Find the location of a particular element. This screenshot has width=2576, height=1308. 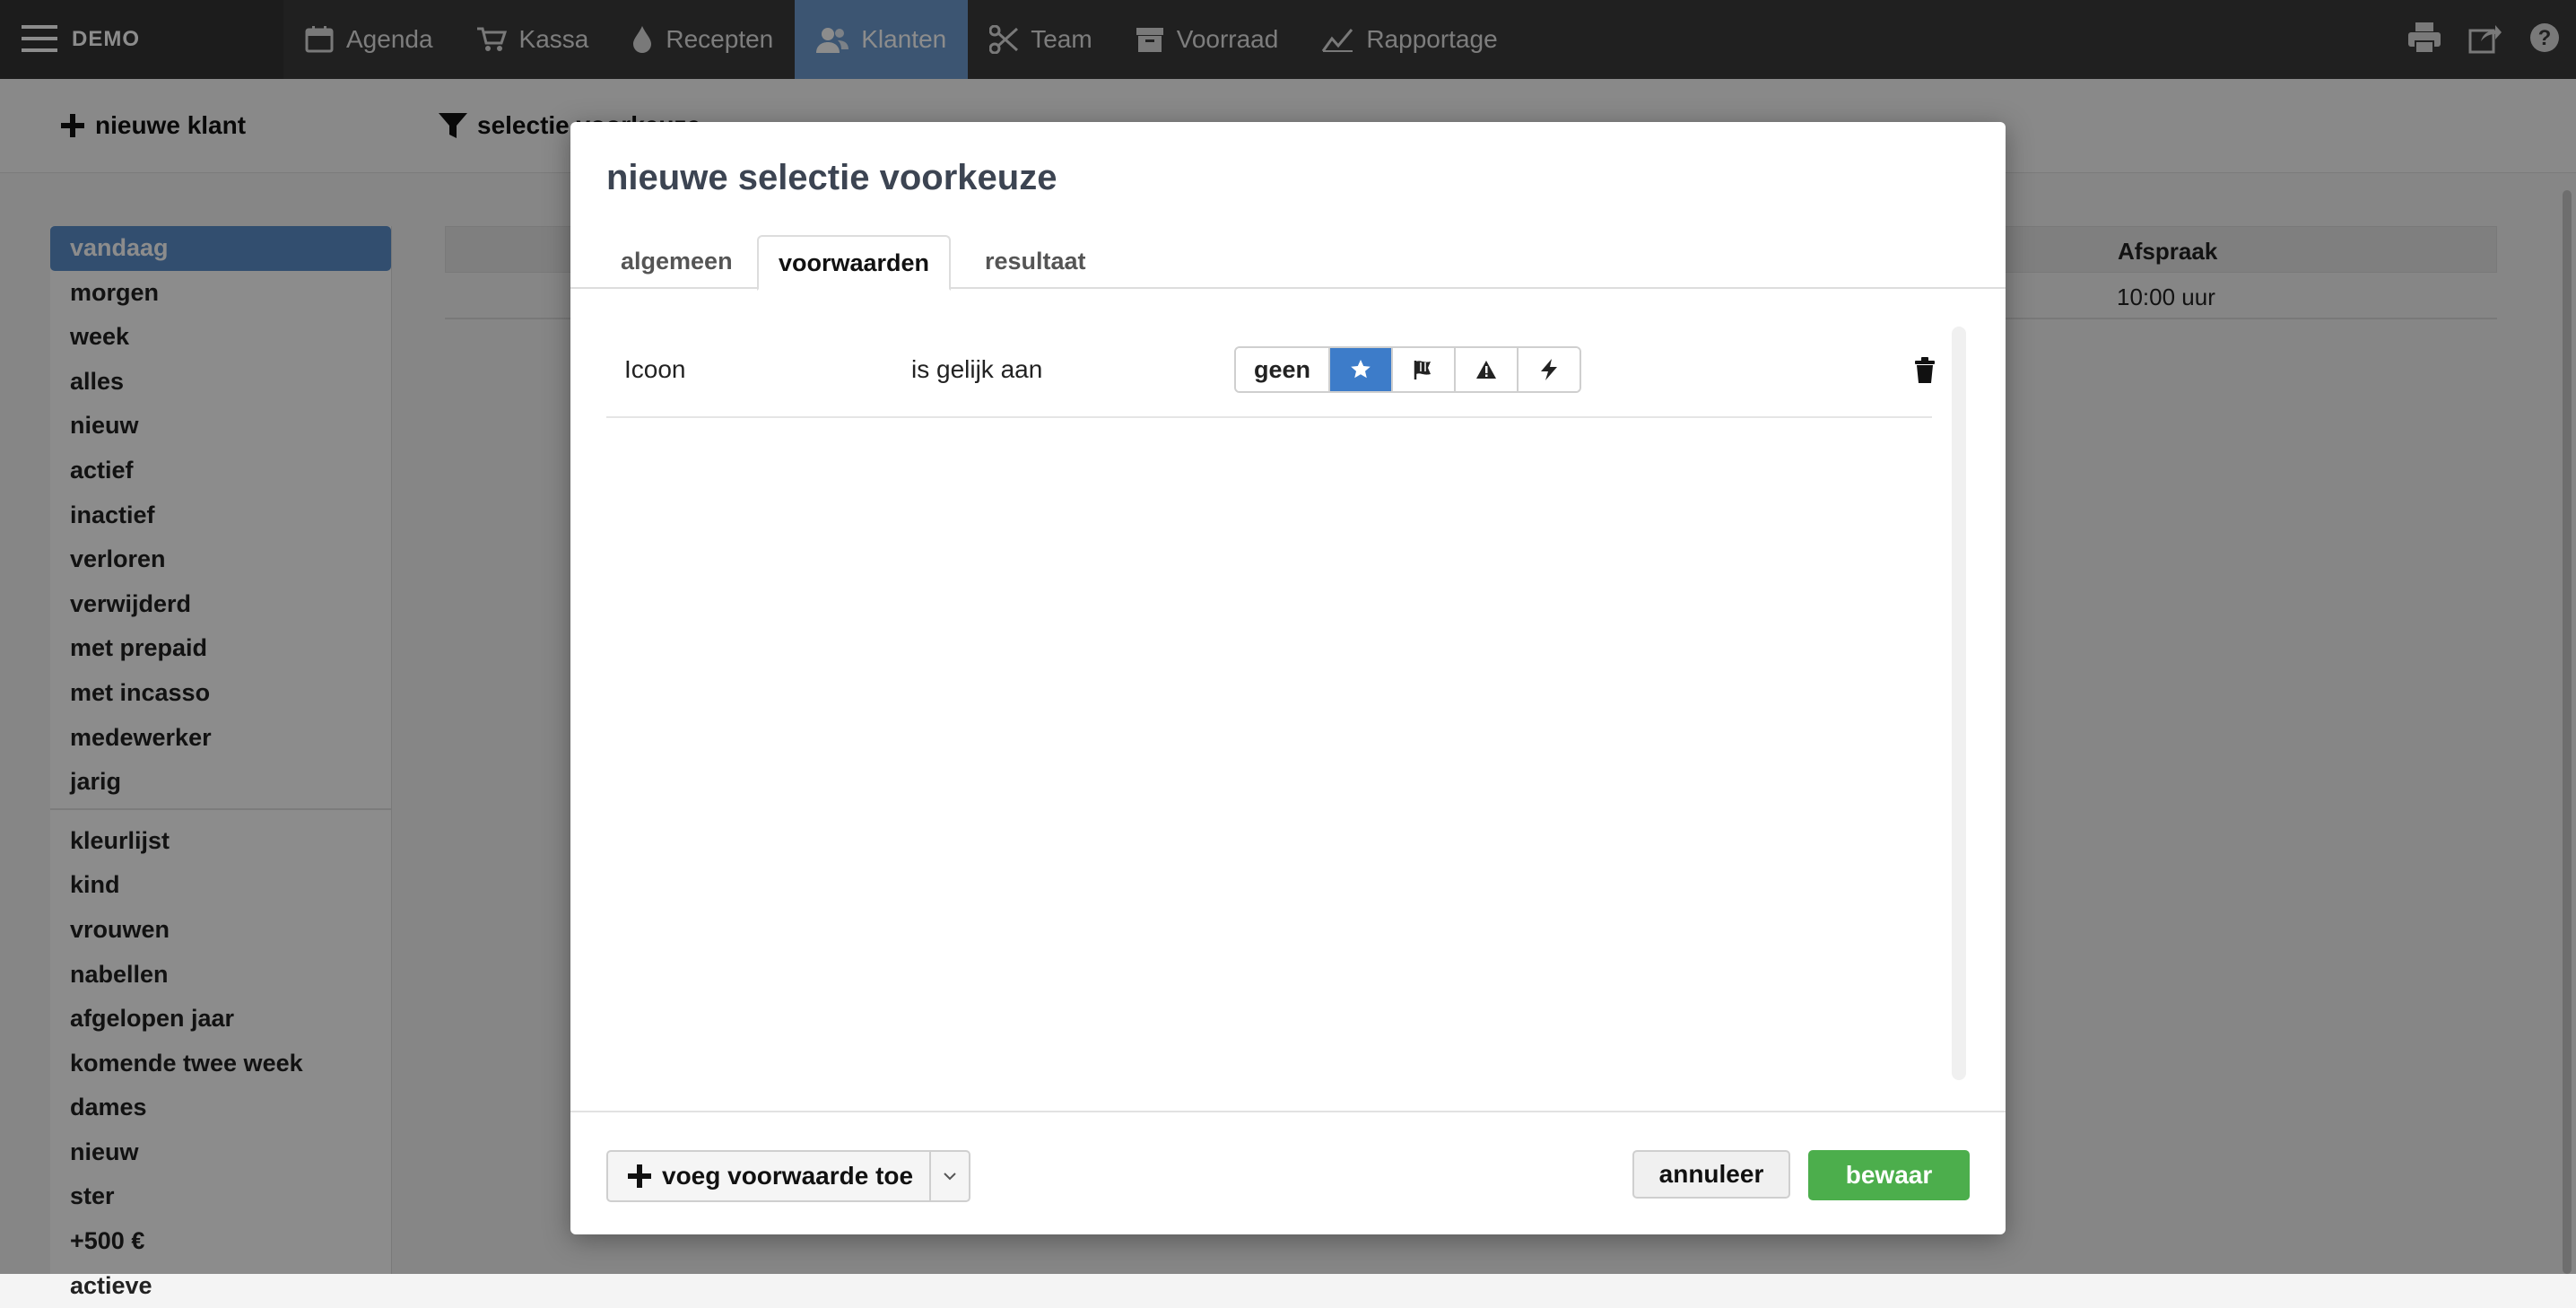

warning-icon is located at coordinates (1486, 369).